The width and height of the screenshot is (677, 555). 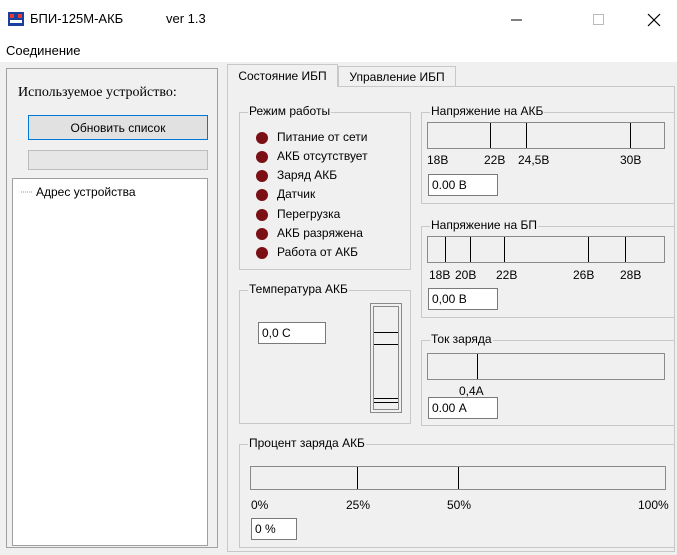 I want to click on charge-percent-group, so click(x=457, y=496).